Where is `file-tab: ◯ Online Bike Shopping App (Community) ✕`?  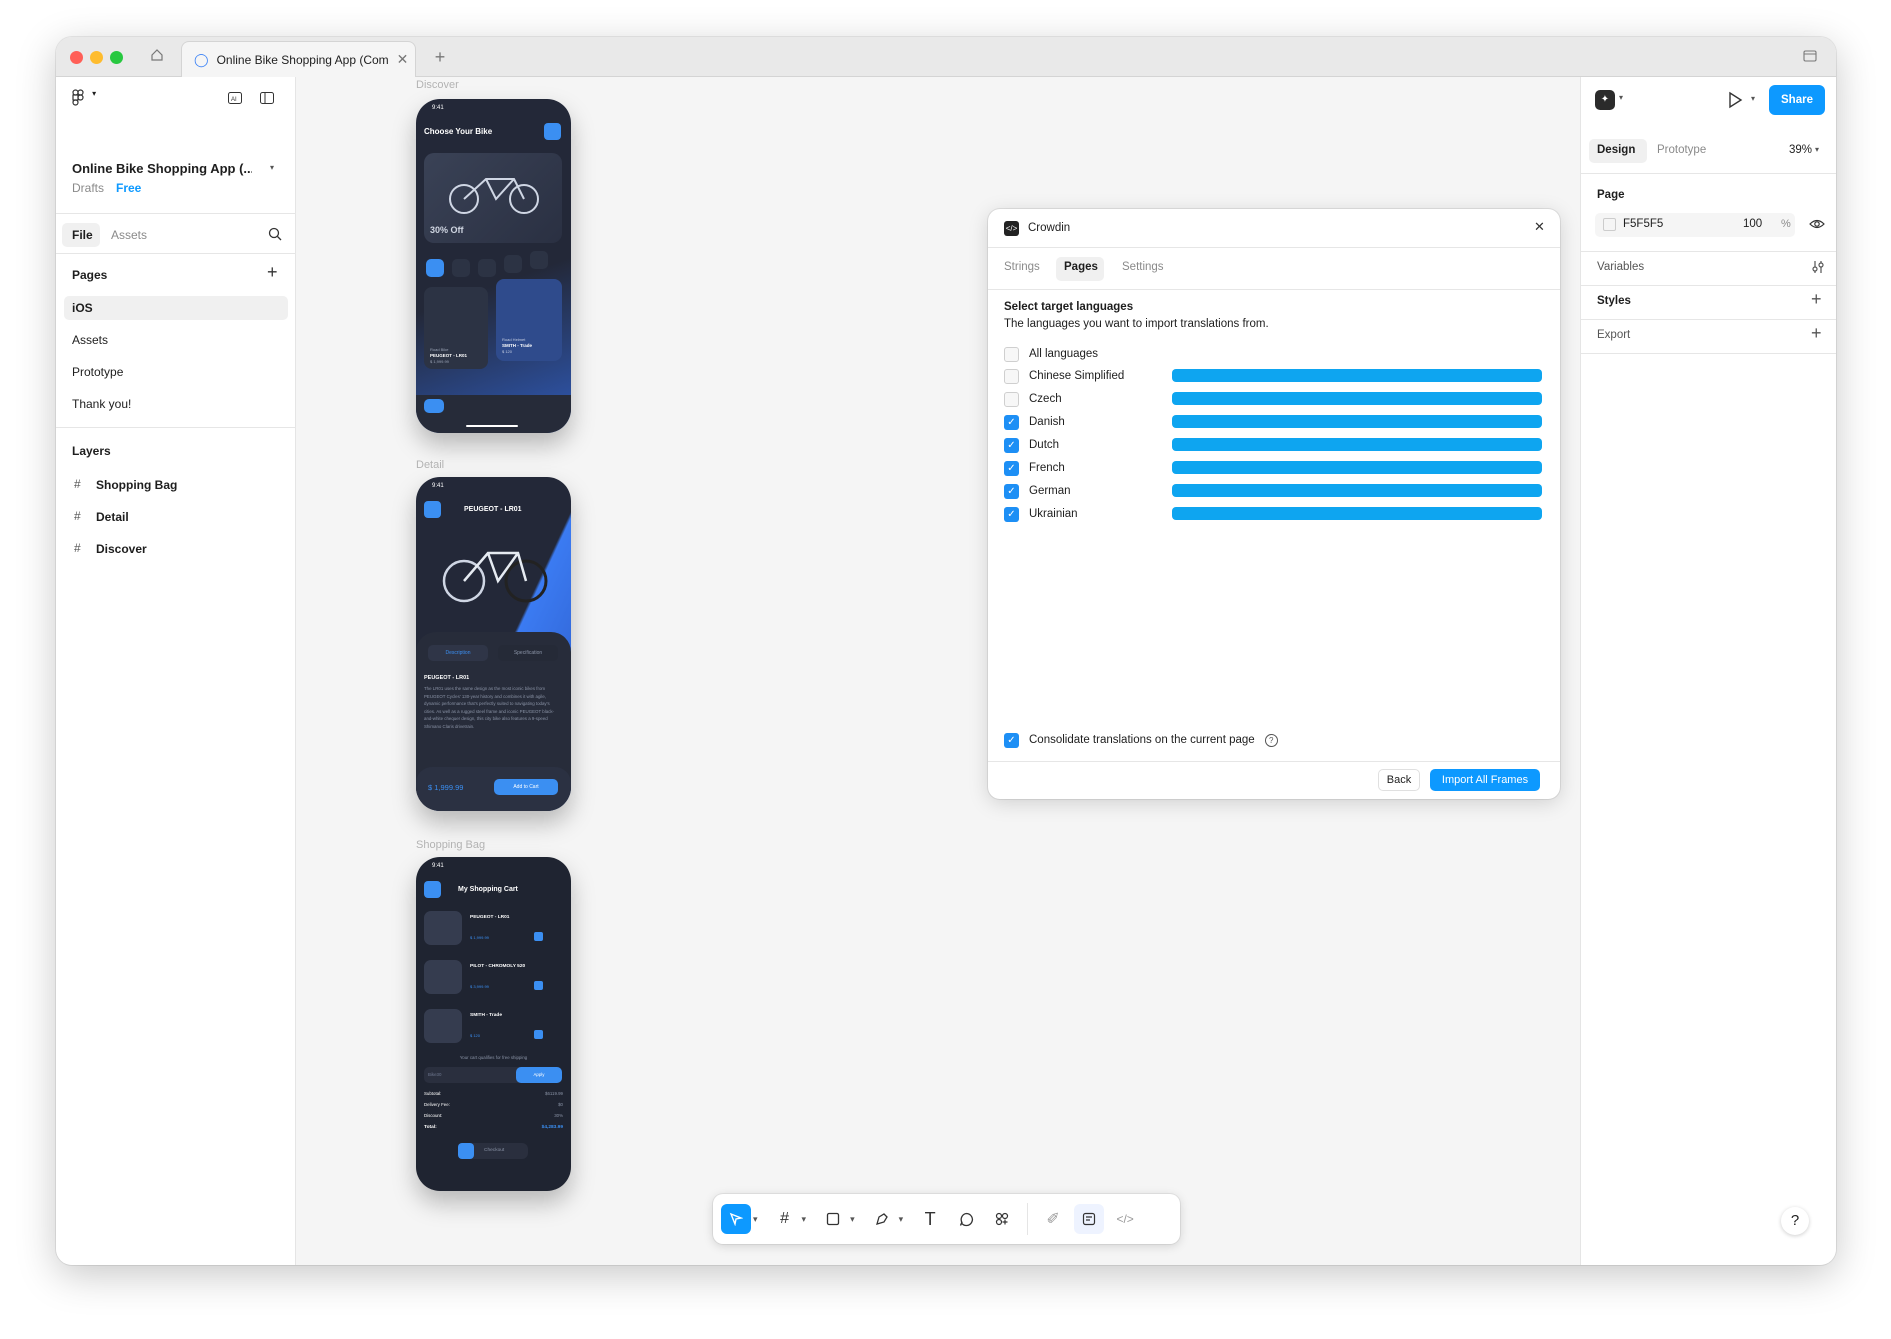 file-tab: ◯ Online Bike Shopping App (Community) ✕ is located at coordinates (298, 59).